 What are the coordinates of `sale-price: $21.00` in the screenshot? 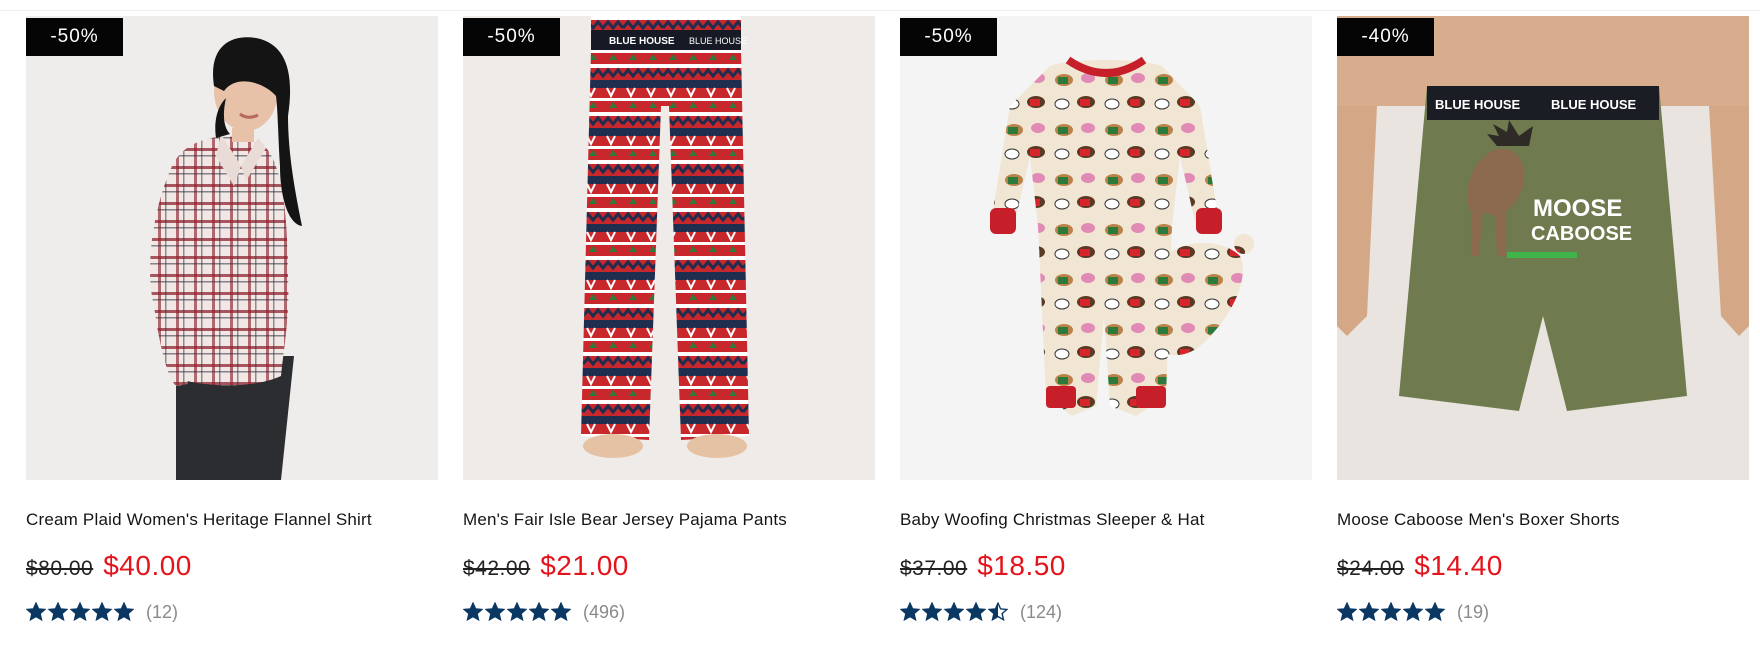 It's located at (584, 565).